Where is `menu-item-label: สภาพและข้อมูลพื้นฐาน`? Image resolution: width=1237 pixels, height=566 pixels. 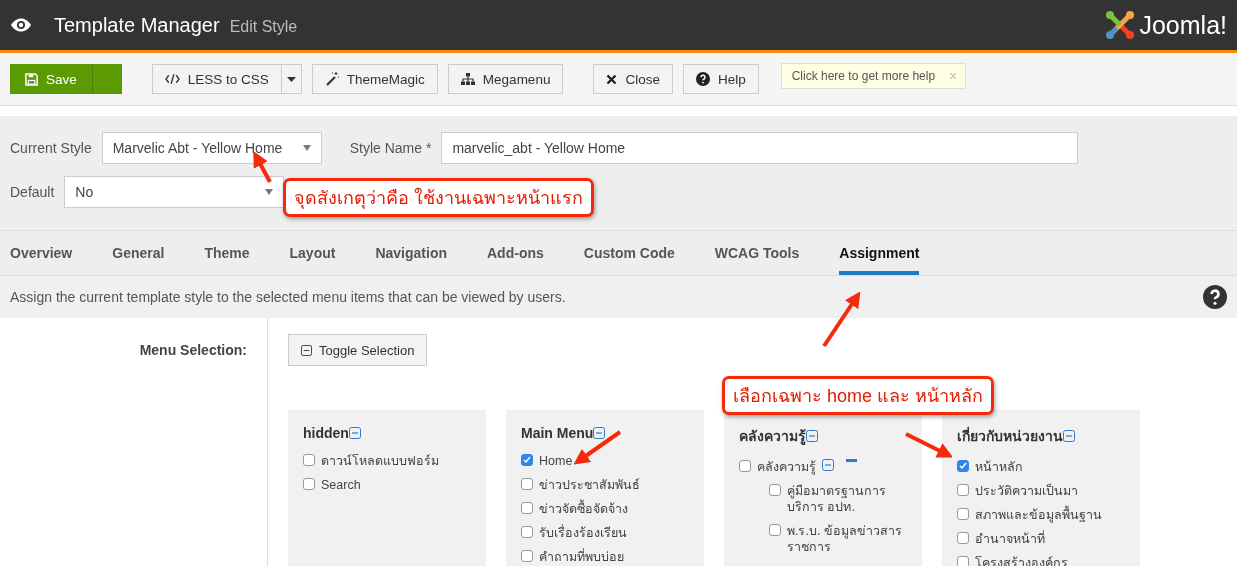
menu-item-label: สภาพและข้อมูลพื้นฐาน is located at coordinates (1038, 515).